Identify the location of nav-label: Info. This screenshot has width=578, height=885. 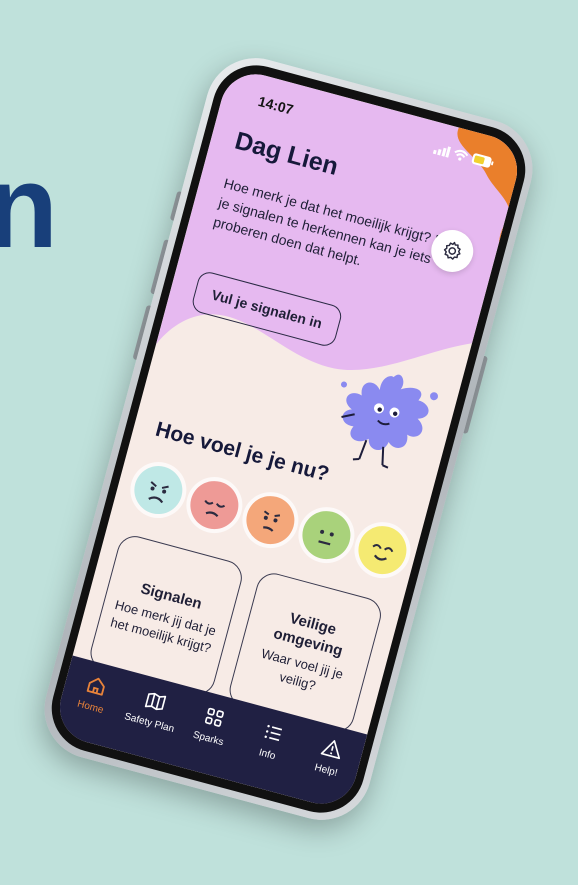
(267, 755).